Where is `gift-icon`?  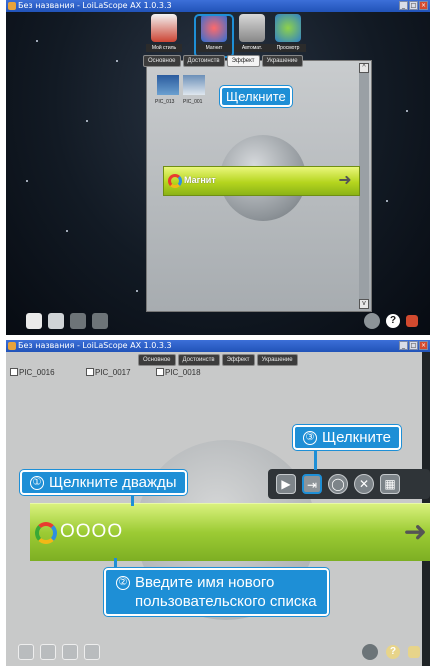 gift-icon is located at coordinates (164, 28).